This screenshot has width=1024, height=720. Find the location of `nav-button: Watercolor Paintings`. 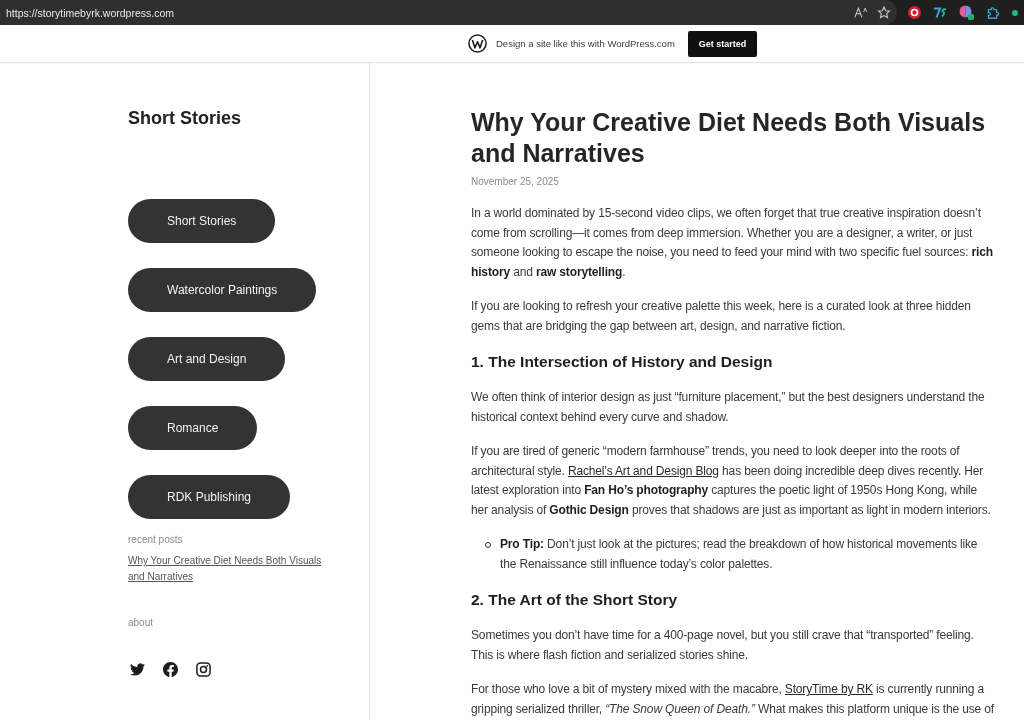

nav-button: Watercolor Paintings is located at coordinates (222, 290).